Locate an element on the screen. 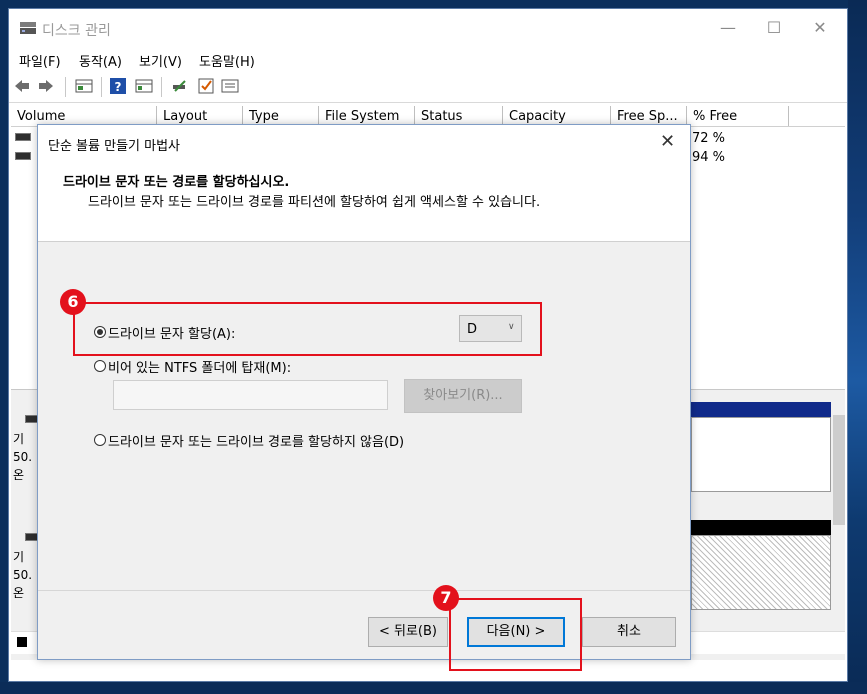  maximize-button: ☐ is located at coordinates (774, 28).